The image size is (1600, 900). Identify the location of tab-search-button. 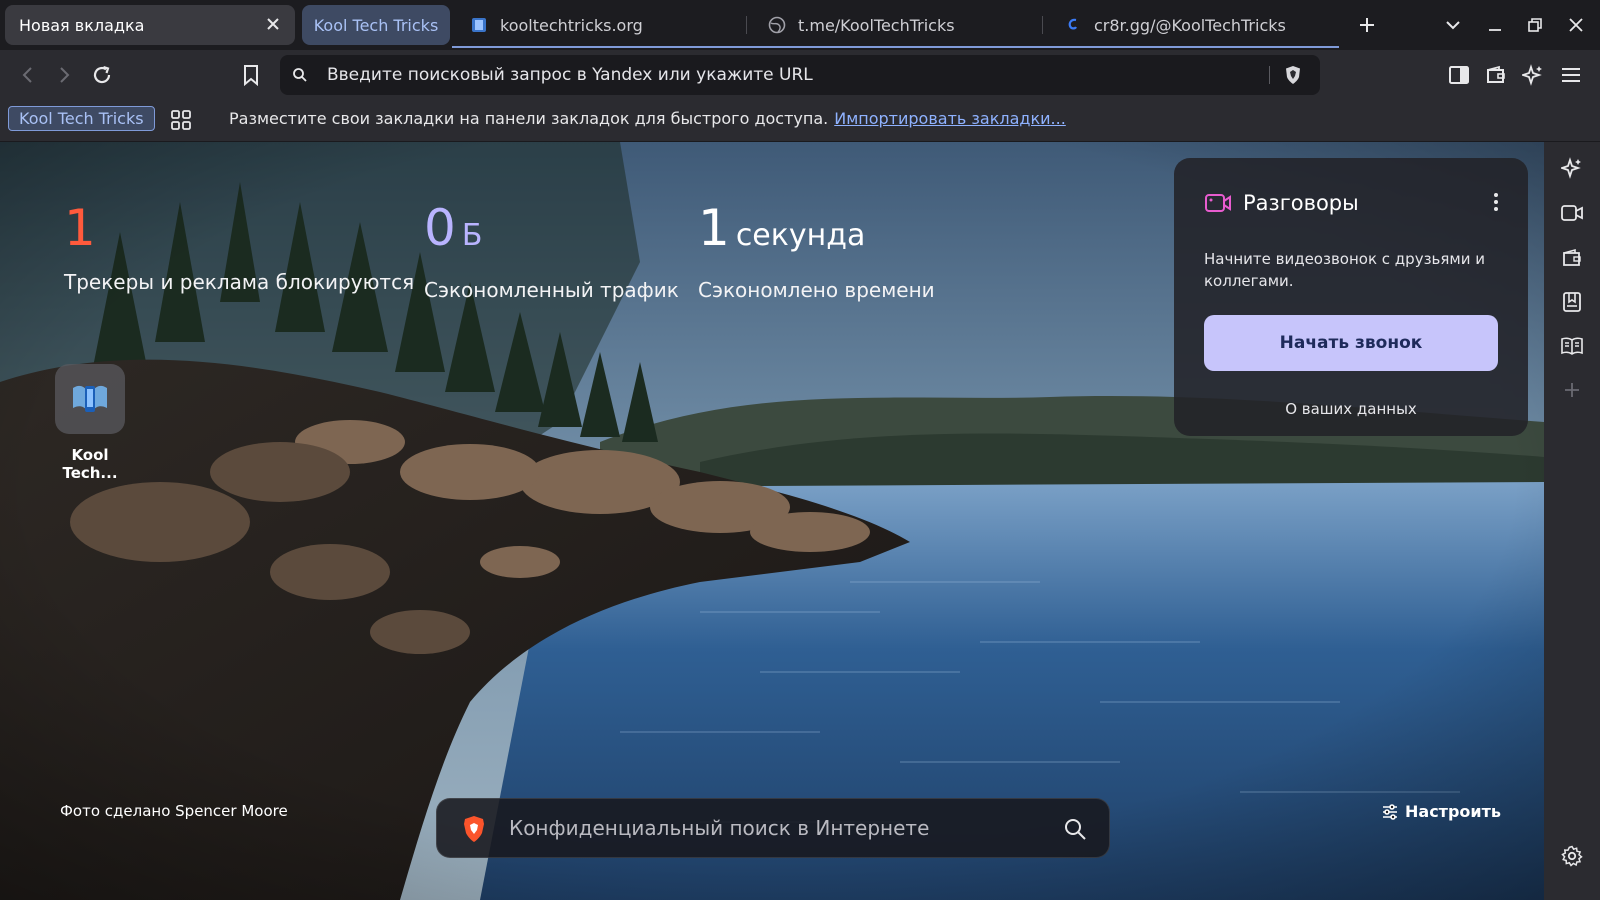
(1453, 25).